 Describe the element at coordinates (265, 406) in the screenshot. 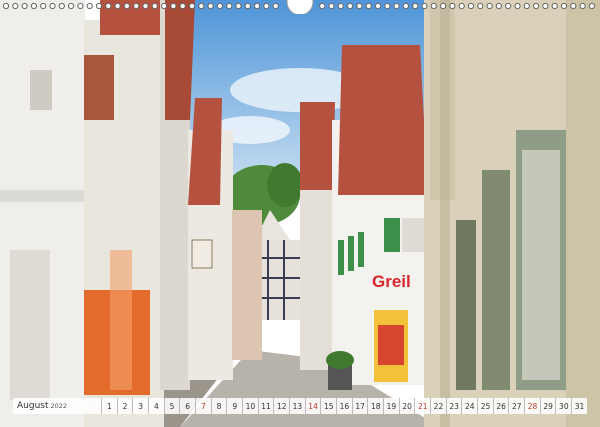

I see `day-cell: 11` at that location.